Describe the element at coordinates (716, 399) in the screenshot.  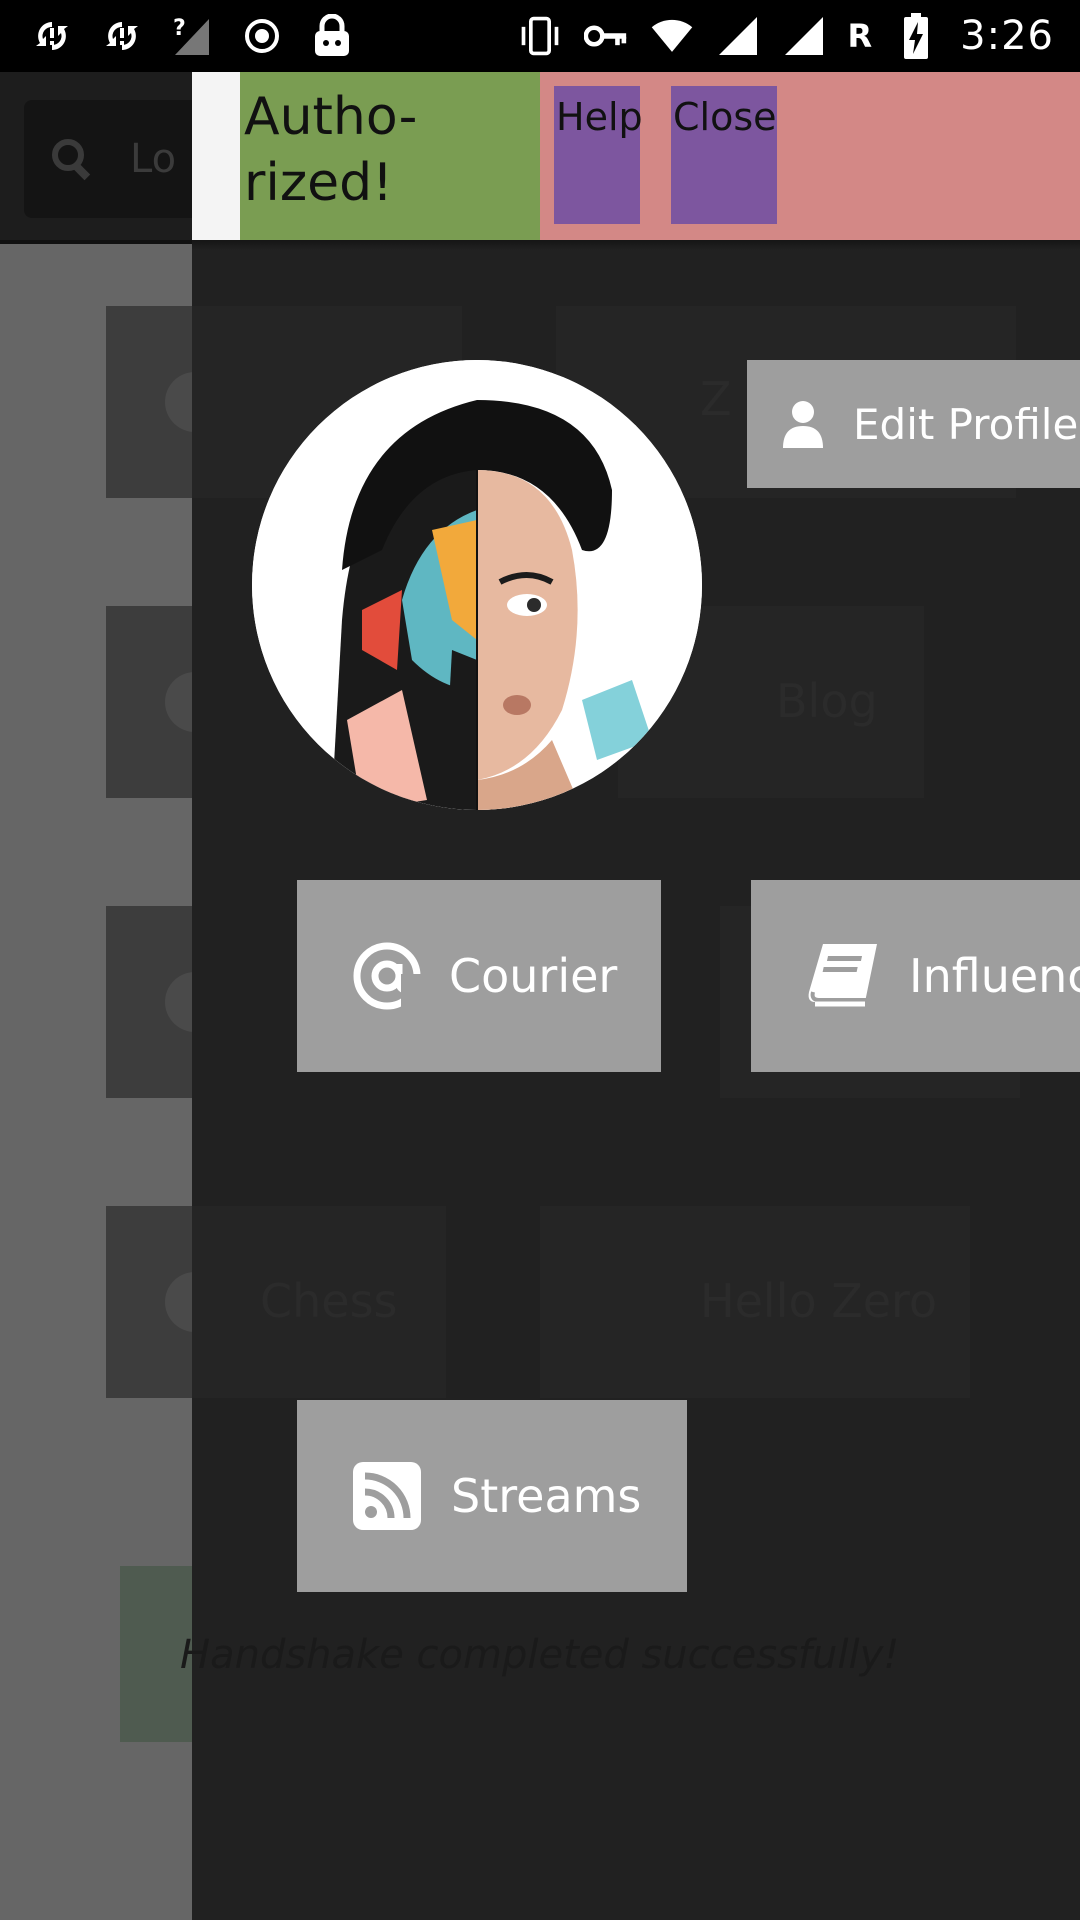
I see `ghost-label: Z` at that location.